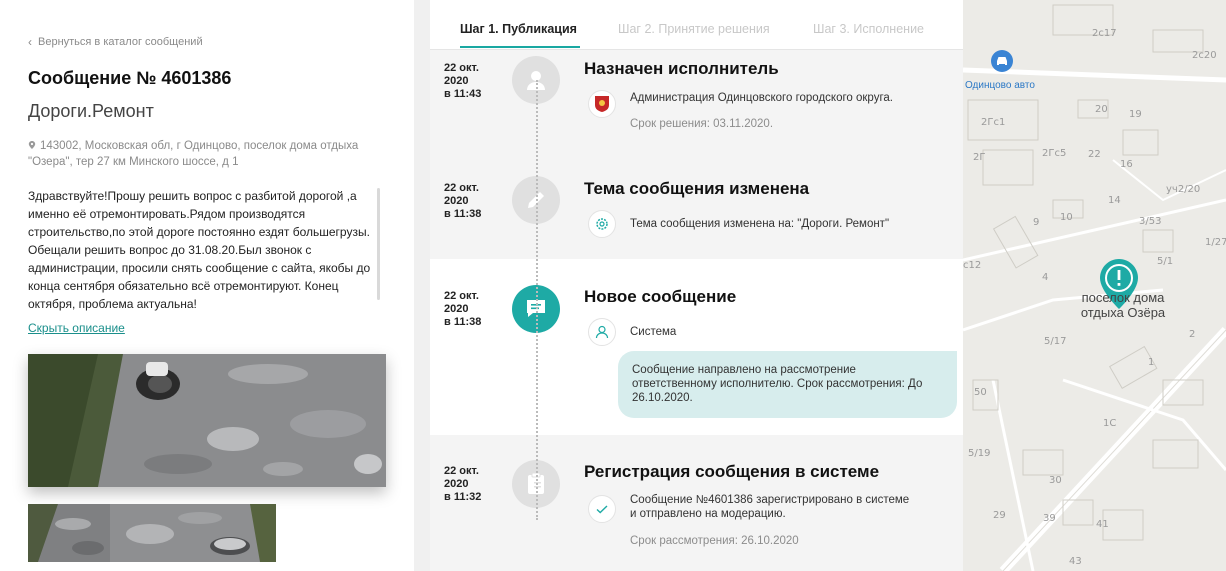  I want to click on tab-step-3: Шаг 3. Исполнение, so click(868, 29).